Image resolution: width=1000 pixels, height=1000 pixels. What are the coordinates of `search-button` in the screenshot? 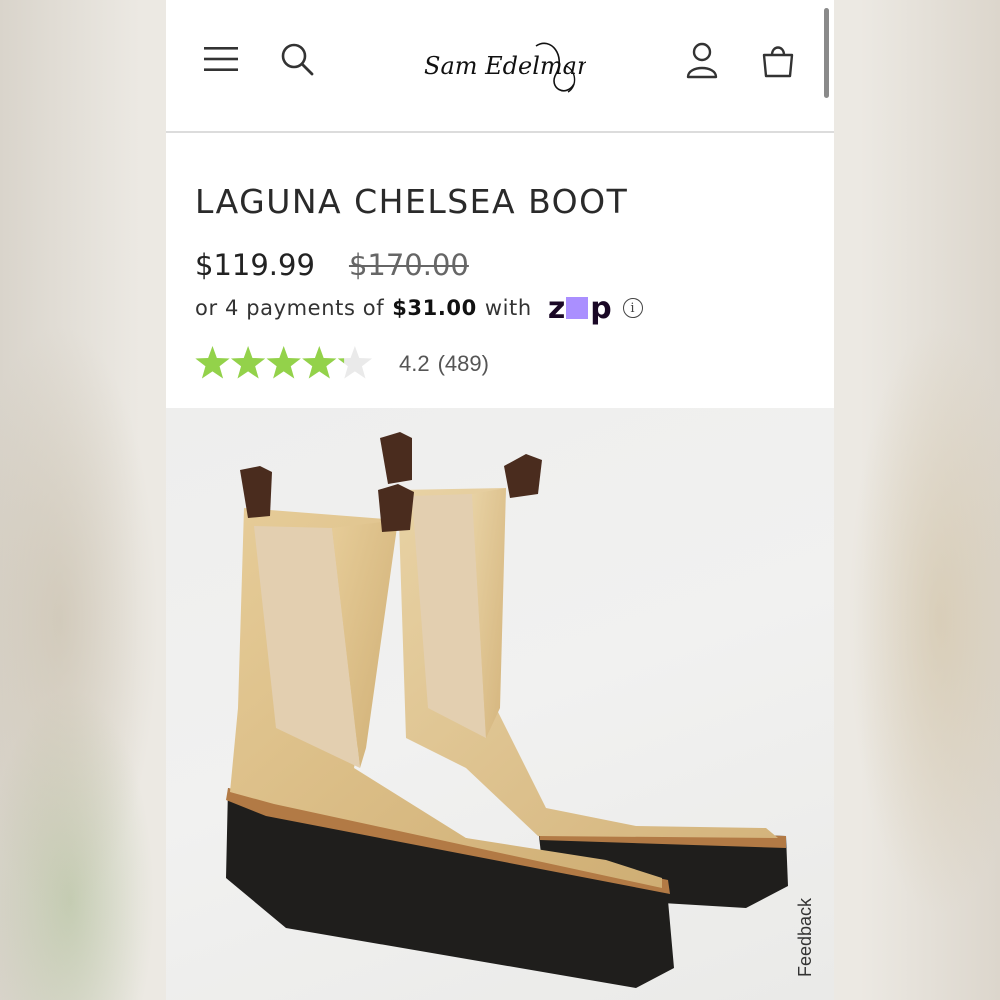 It's located at (297, 59).